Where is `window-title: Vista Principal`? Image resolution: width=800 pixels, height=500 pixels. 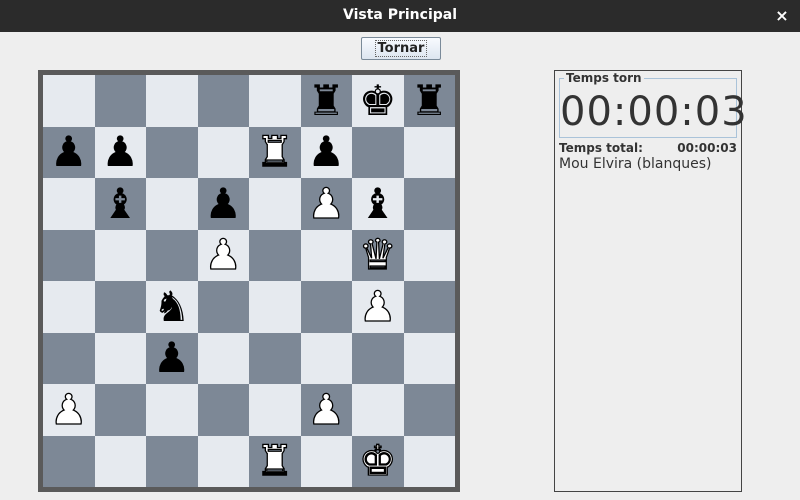 window-title: Vista Principal is located at coordinates (400, 15).